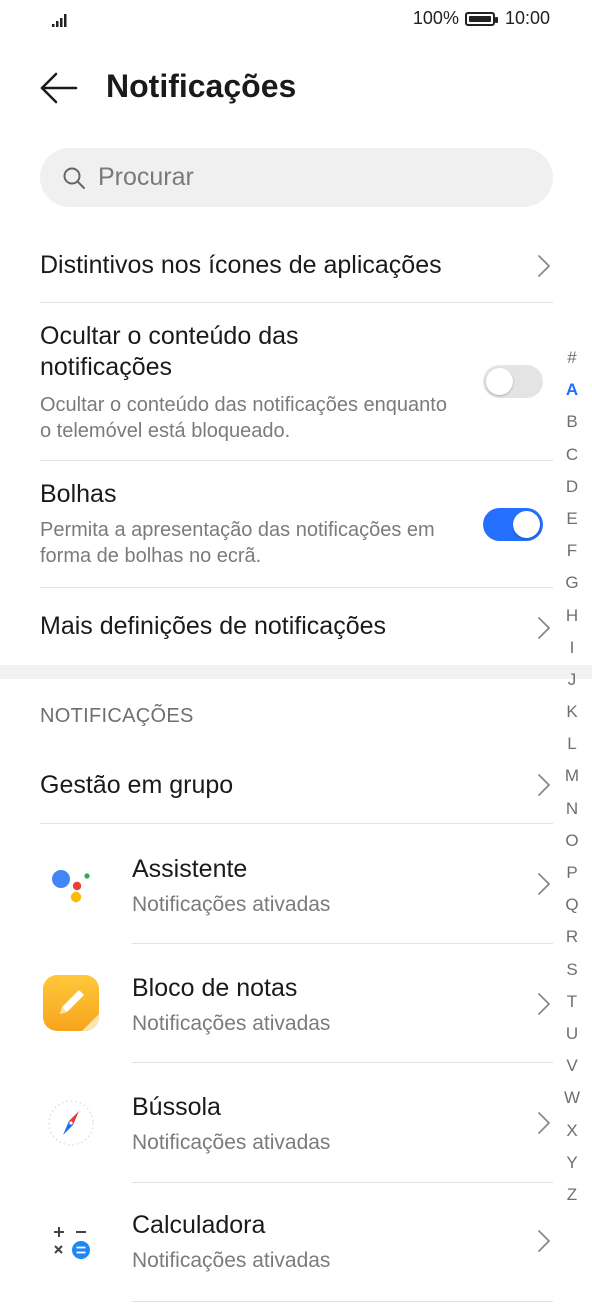  What do you see at coordinates (572, 744) in the screenshot?
I see `index-letter: L` at bounding box center [572, 744].